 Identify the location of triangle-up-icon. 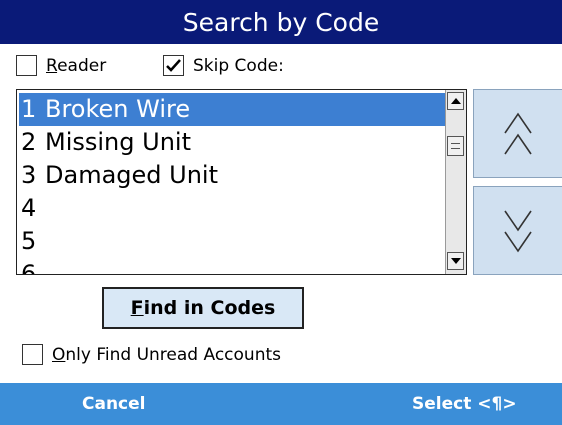
(455, 101).